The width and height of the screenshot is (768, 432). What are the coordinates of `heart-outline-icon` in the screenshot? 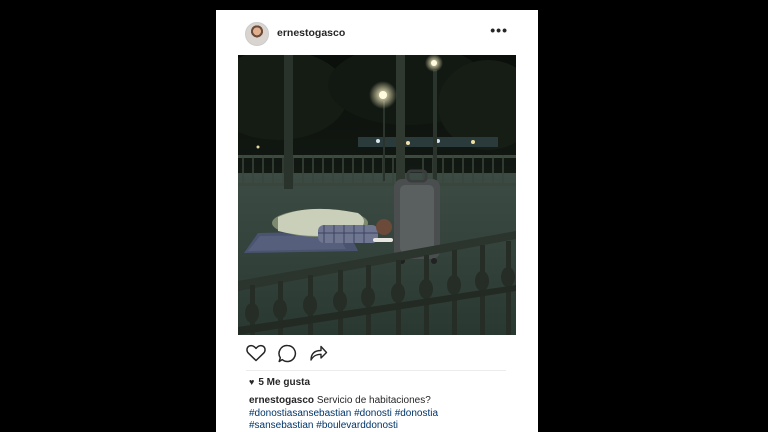 It's located at (256, 355).